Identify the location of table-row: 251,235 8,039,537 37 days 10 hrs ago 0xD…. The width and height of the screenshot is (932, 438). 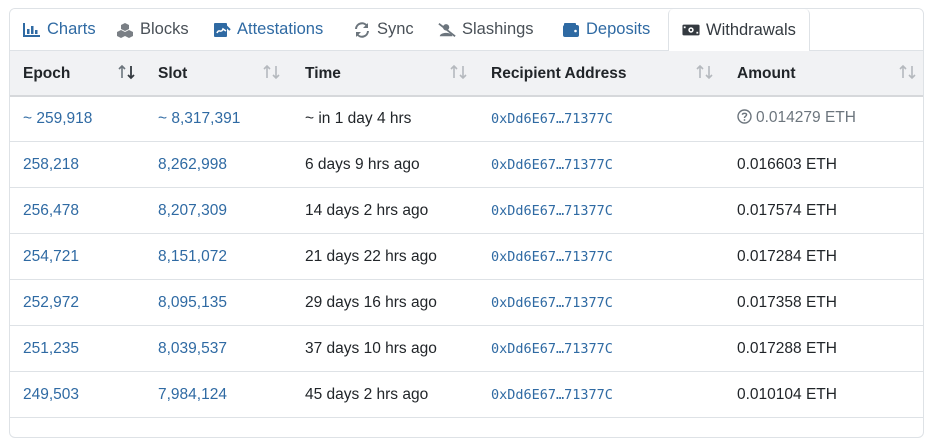
(466, 348).